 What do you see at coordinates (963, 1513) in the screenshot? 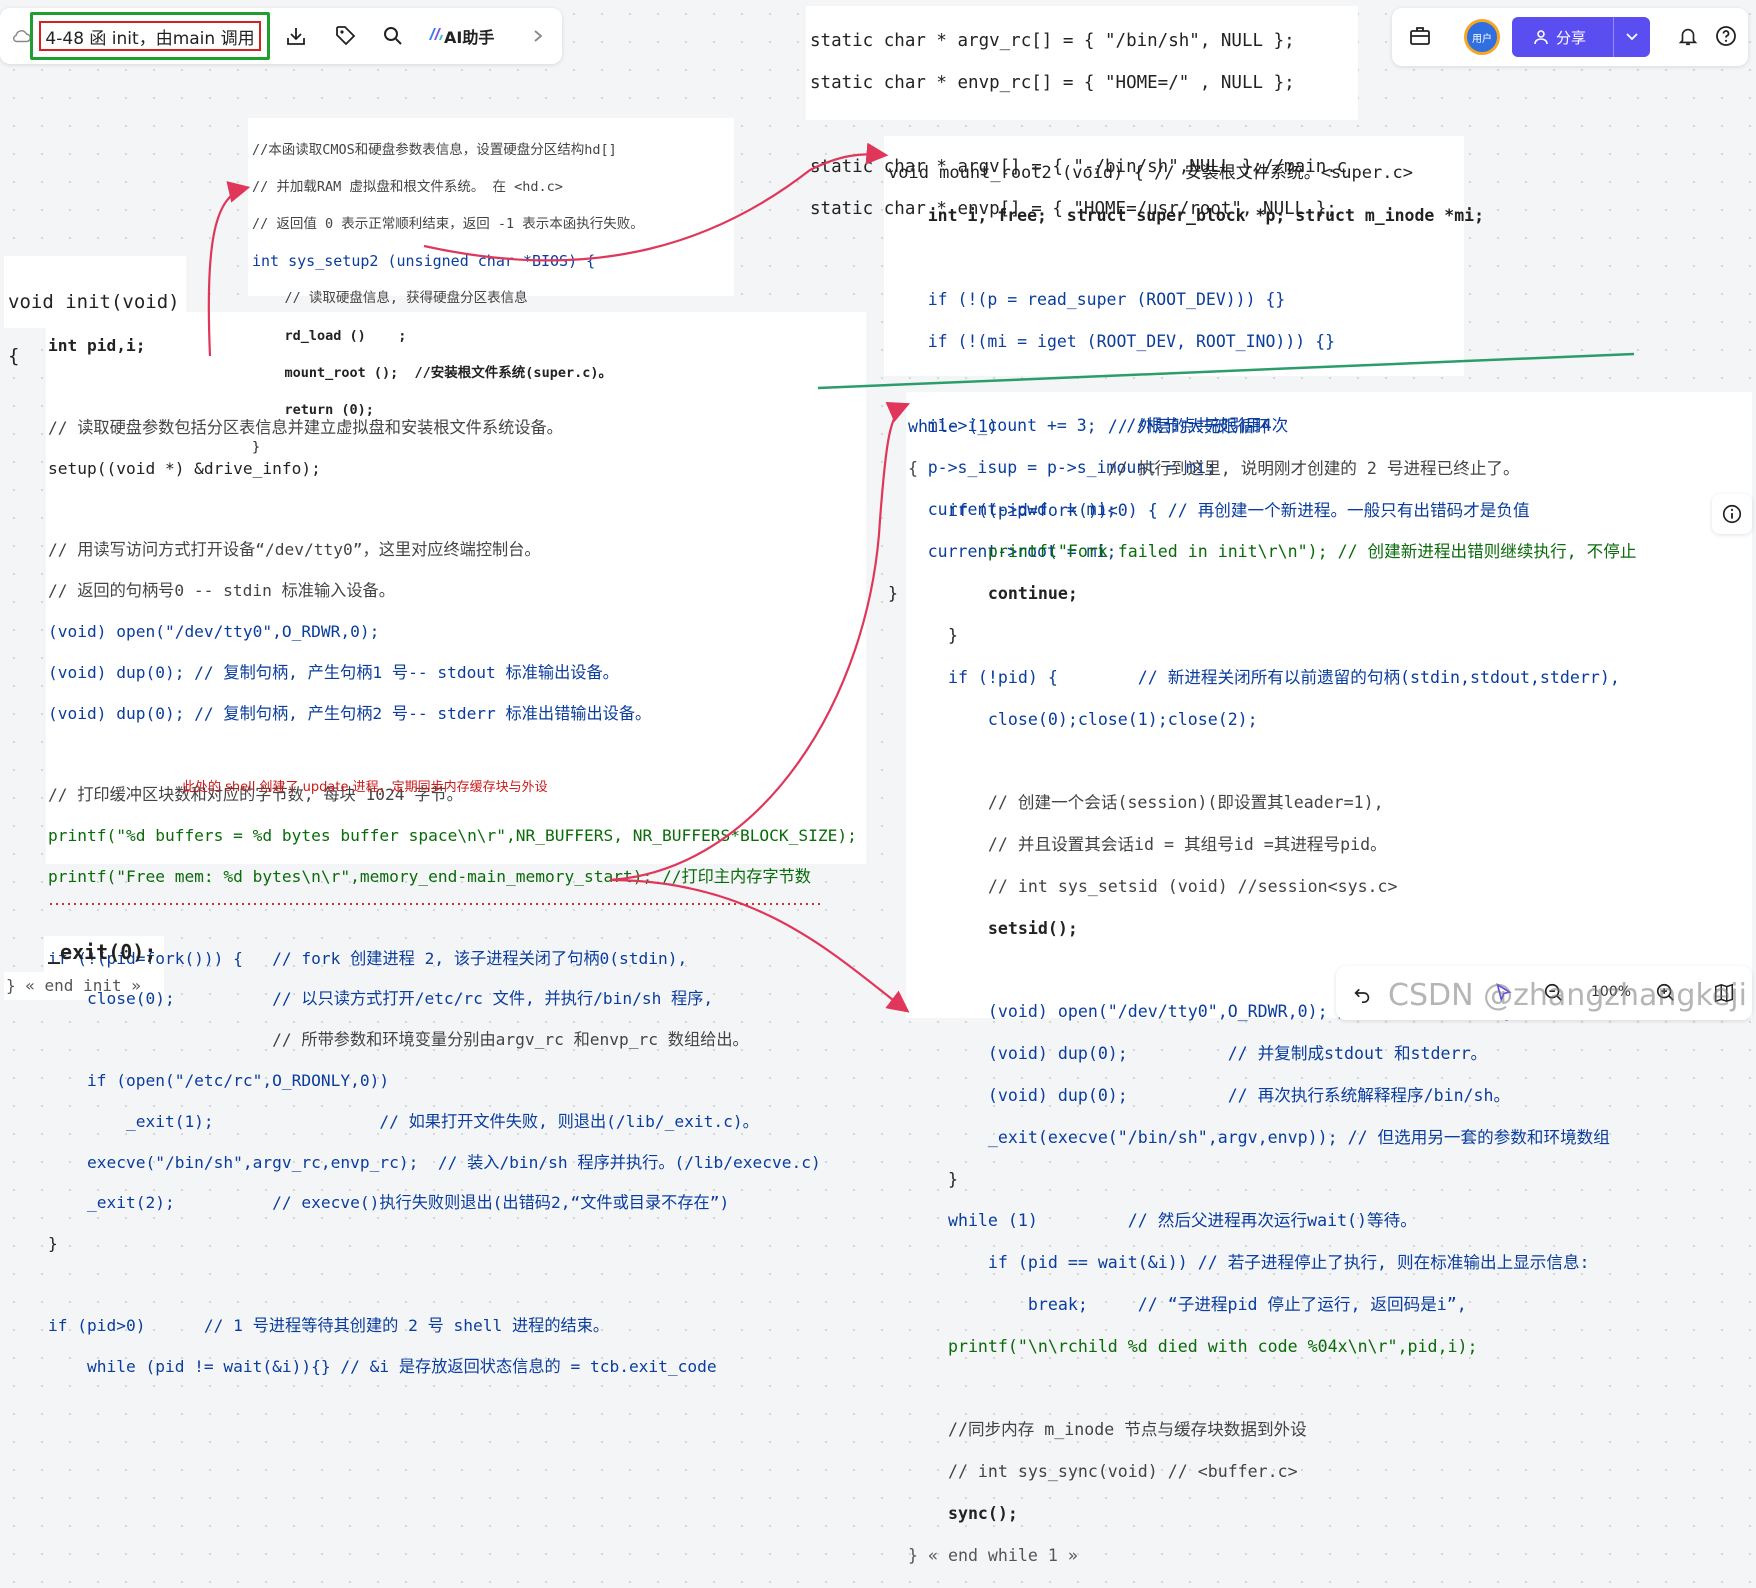
I see `code-line: sync();` at bounding box center [963, 1513].